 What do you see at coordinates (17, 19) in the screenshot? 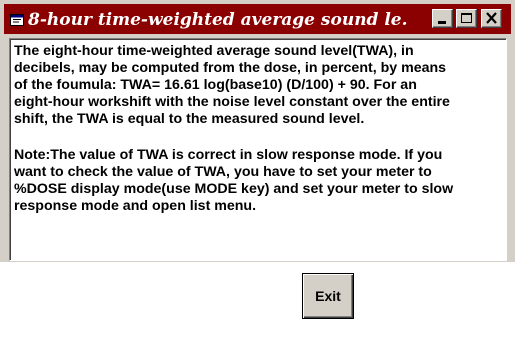
I see `window-app-icon` at bounding box center [17, 19].